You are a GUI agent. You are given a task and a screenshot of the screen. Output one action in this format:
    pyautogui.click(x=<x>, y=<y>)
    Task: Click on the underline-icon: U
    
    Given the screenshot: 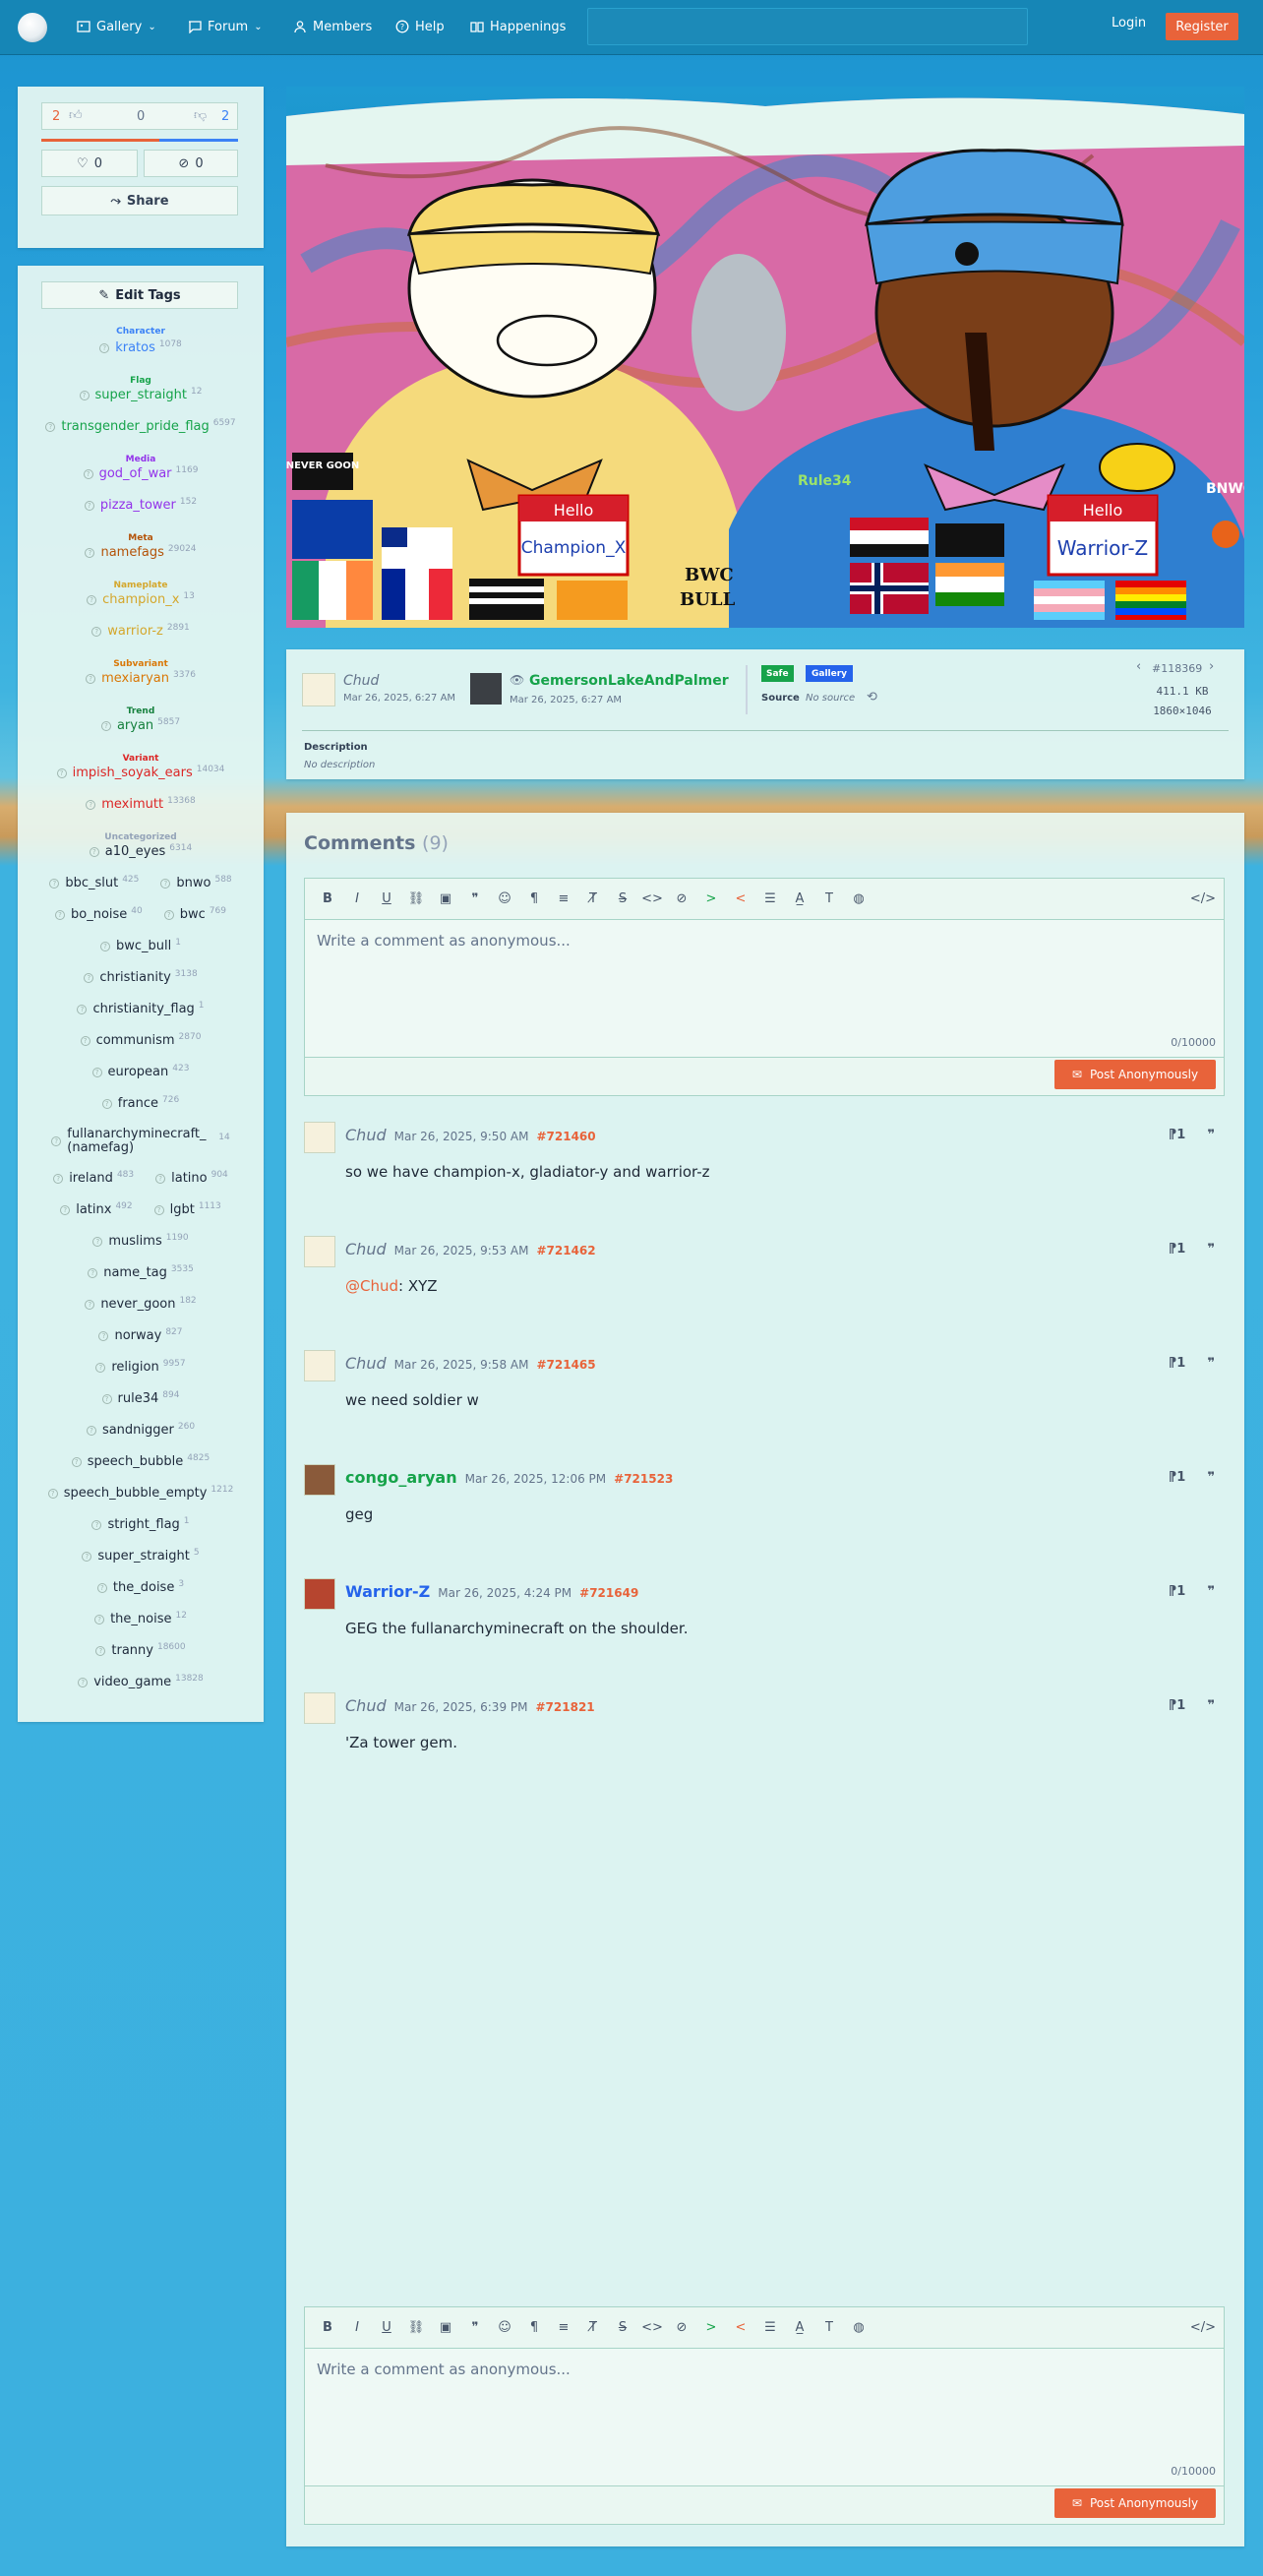 What is the action you would take?
    pyautogui.click(x=387, y=898)
    